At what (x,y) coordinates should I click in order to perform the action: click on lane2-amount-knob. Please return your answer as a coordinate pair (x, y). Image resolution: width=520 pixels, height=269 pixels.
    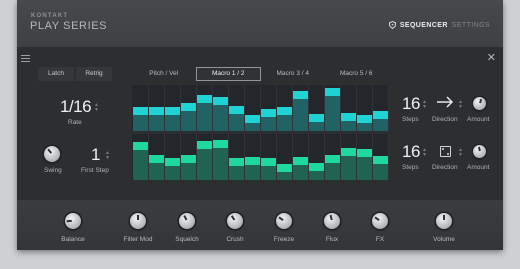
    Looking at the image, I should click on (479, 151).